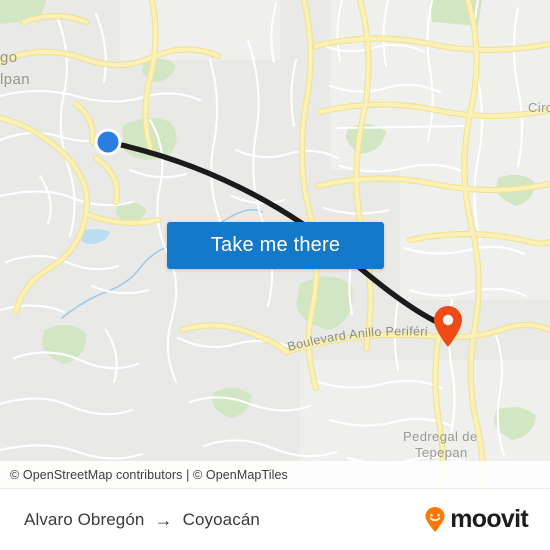 This screenshot has height=550, width=550. I want to click on route-origin-label: Alvaro Obregón, so click(84, 519).